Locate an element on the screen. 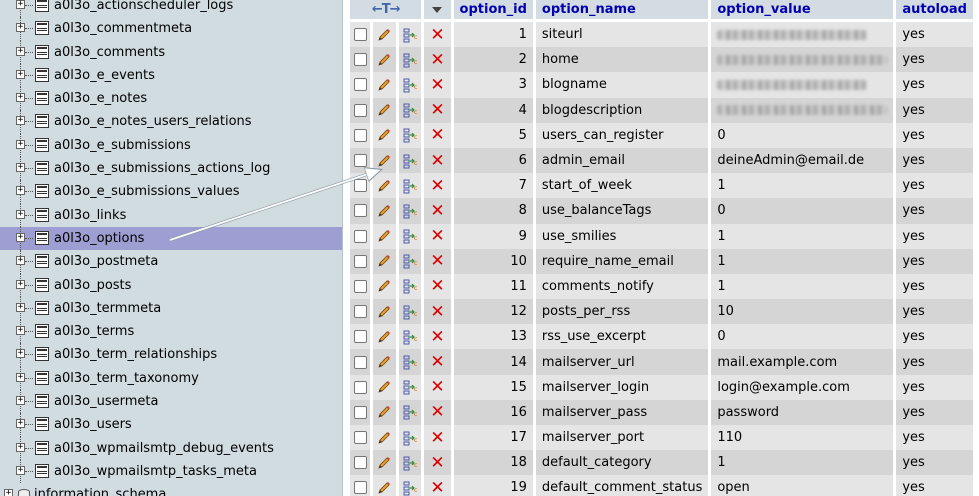 The width and height of the screenshot is (979, 496). cell-option-value: password is located at coordinates (802, 412).